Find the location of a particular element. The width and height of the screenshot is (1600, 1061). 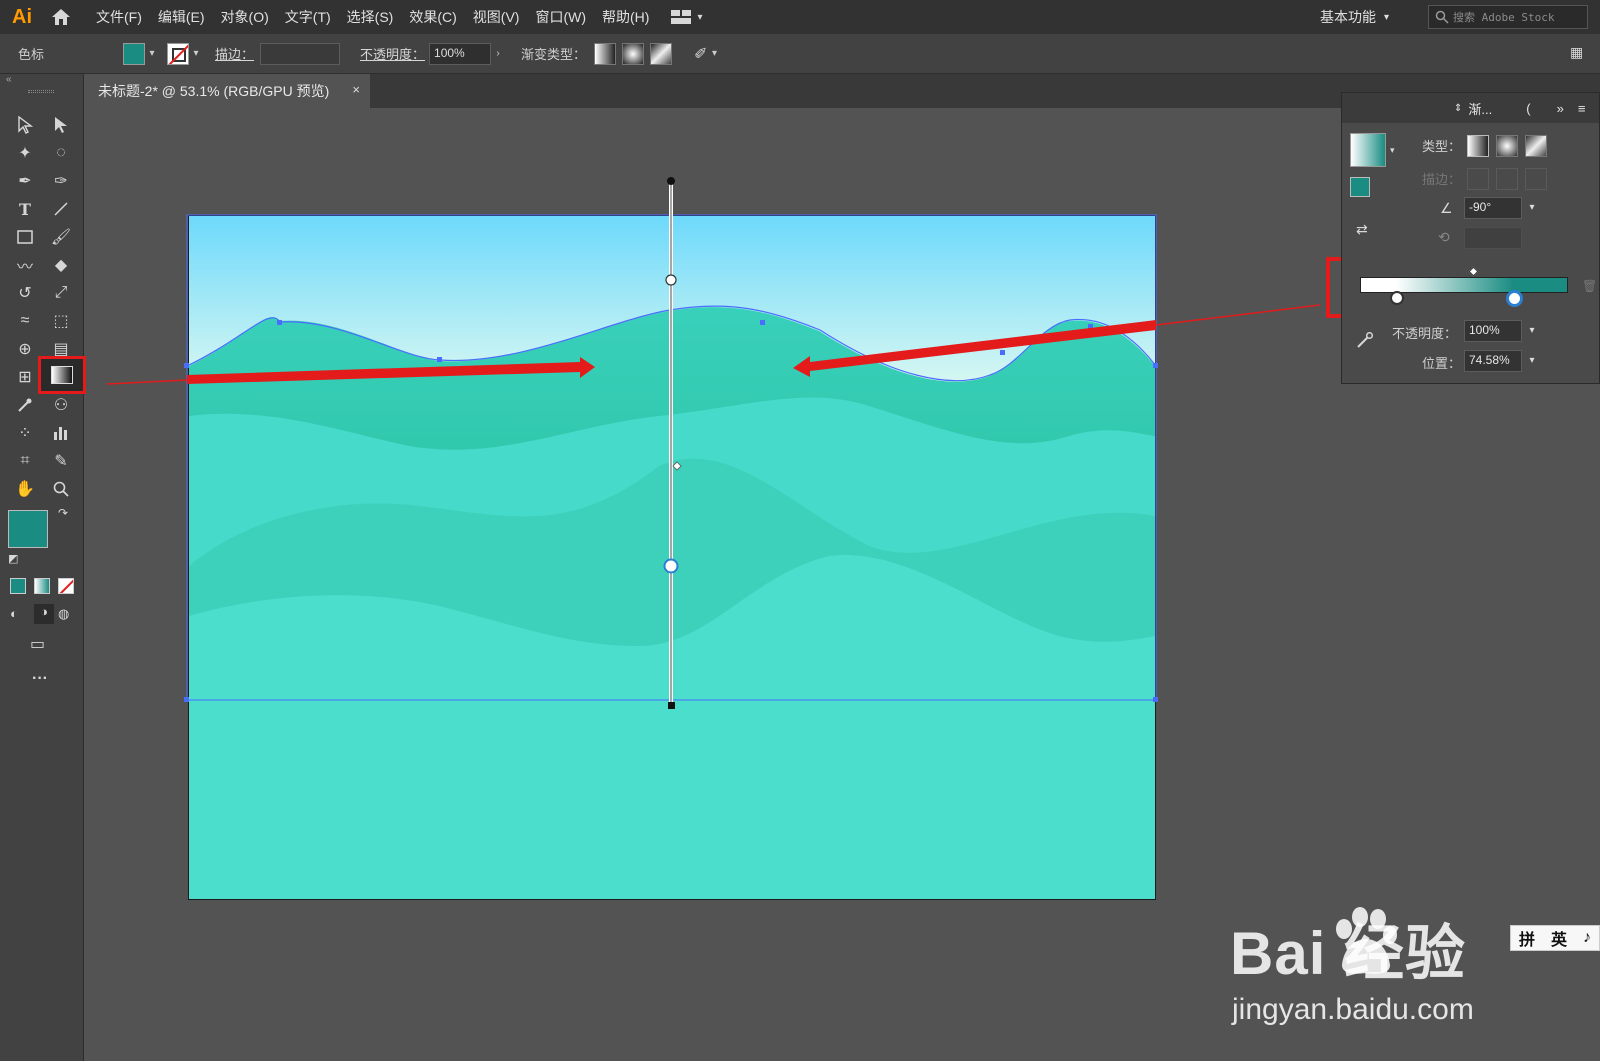

workspace-switcher: 基本功能 ▾ is located at coordinates (1354, 17).